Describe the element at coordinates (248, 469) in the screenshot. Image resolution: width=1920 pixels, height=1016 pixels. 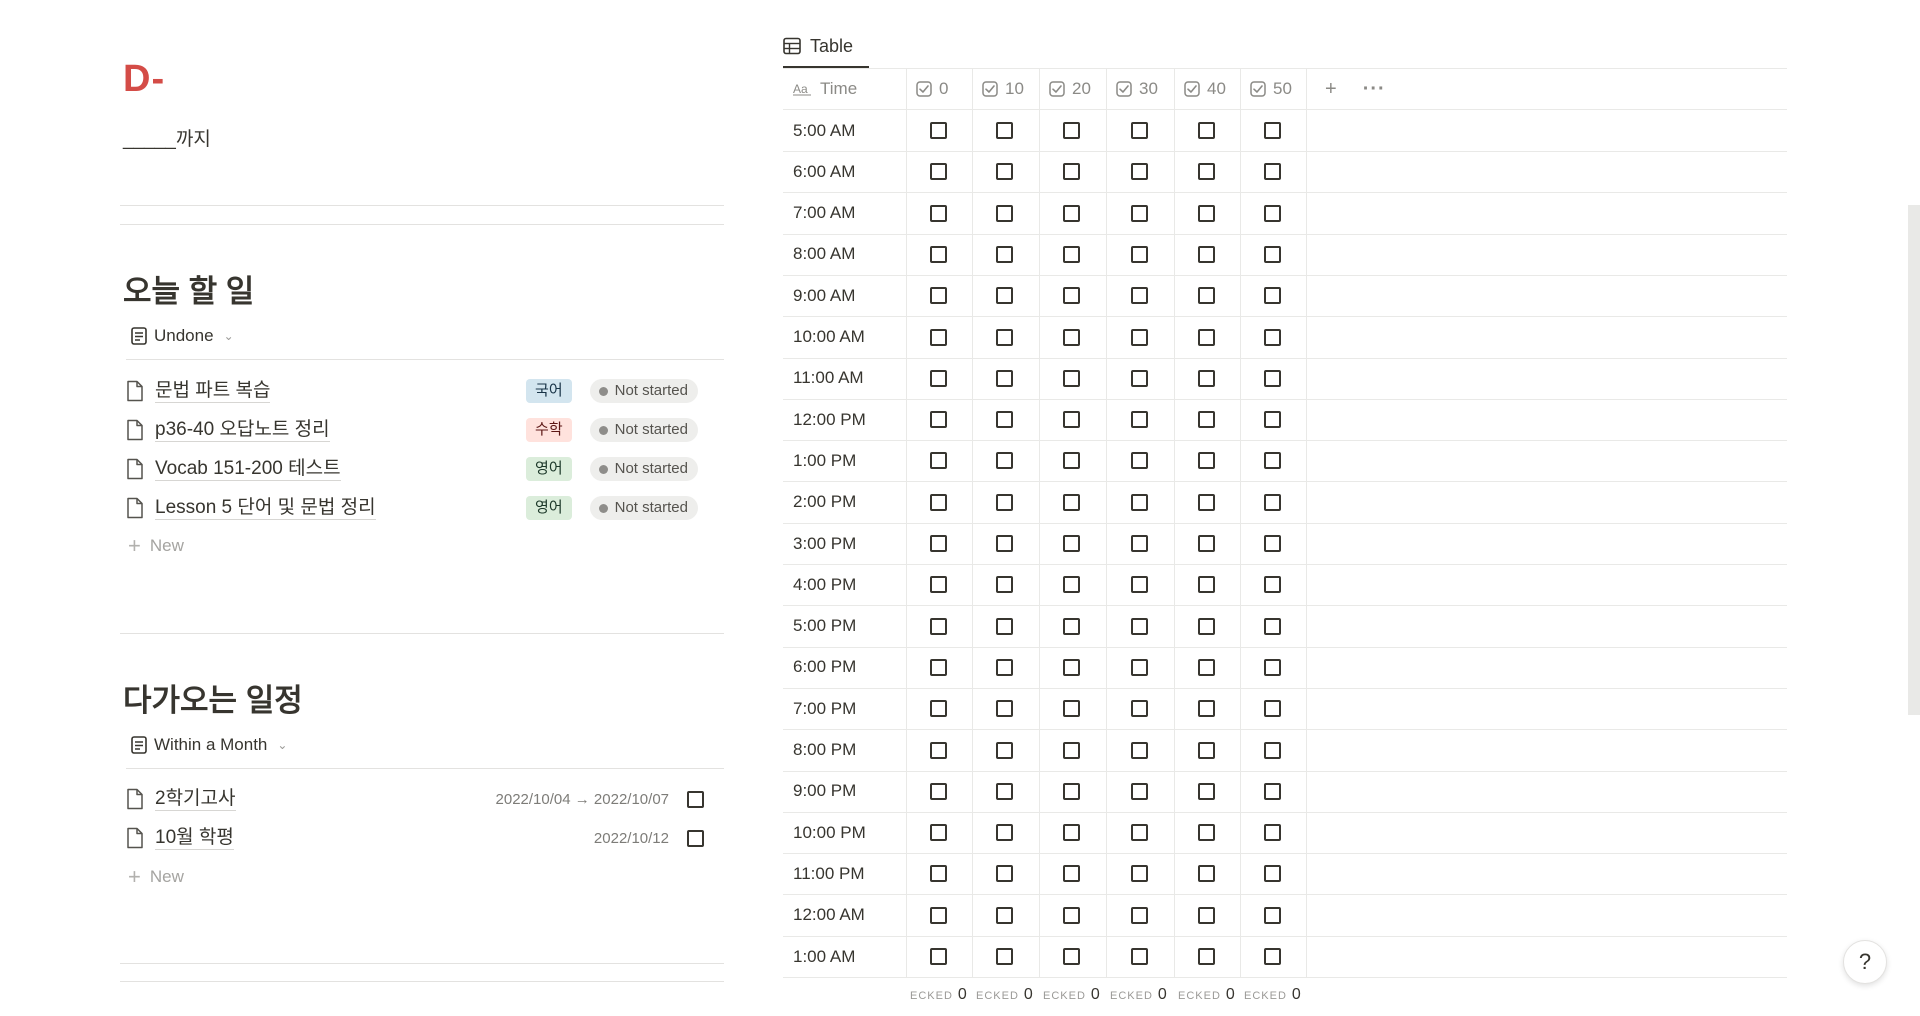
I see `item-title: Vocab 151-200 테스트` at that location.